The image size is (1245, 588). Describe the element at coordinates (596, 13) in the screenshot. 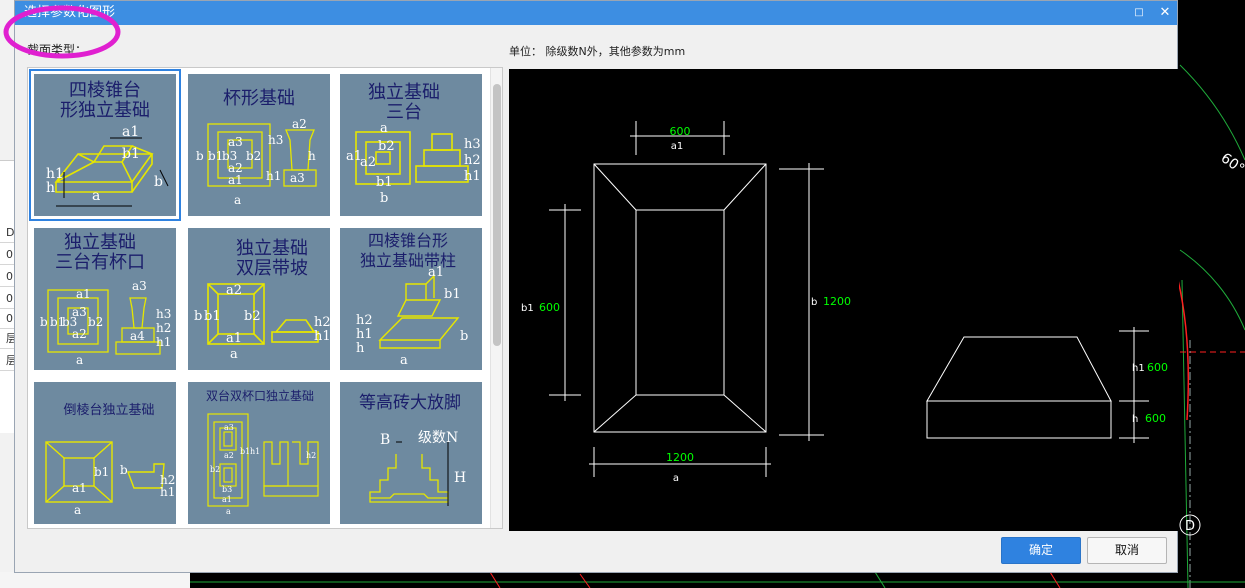

I see `dialog-titlebar: 选择参数化图形 □ ✕` at that location.